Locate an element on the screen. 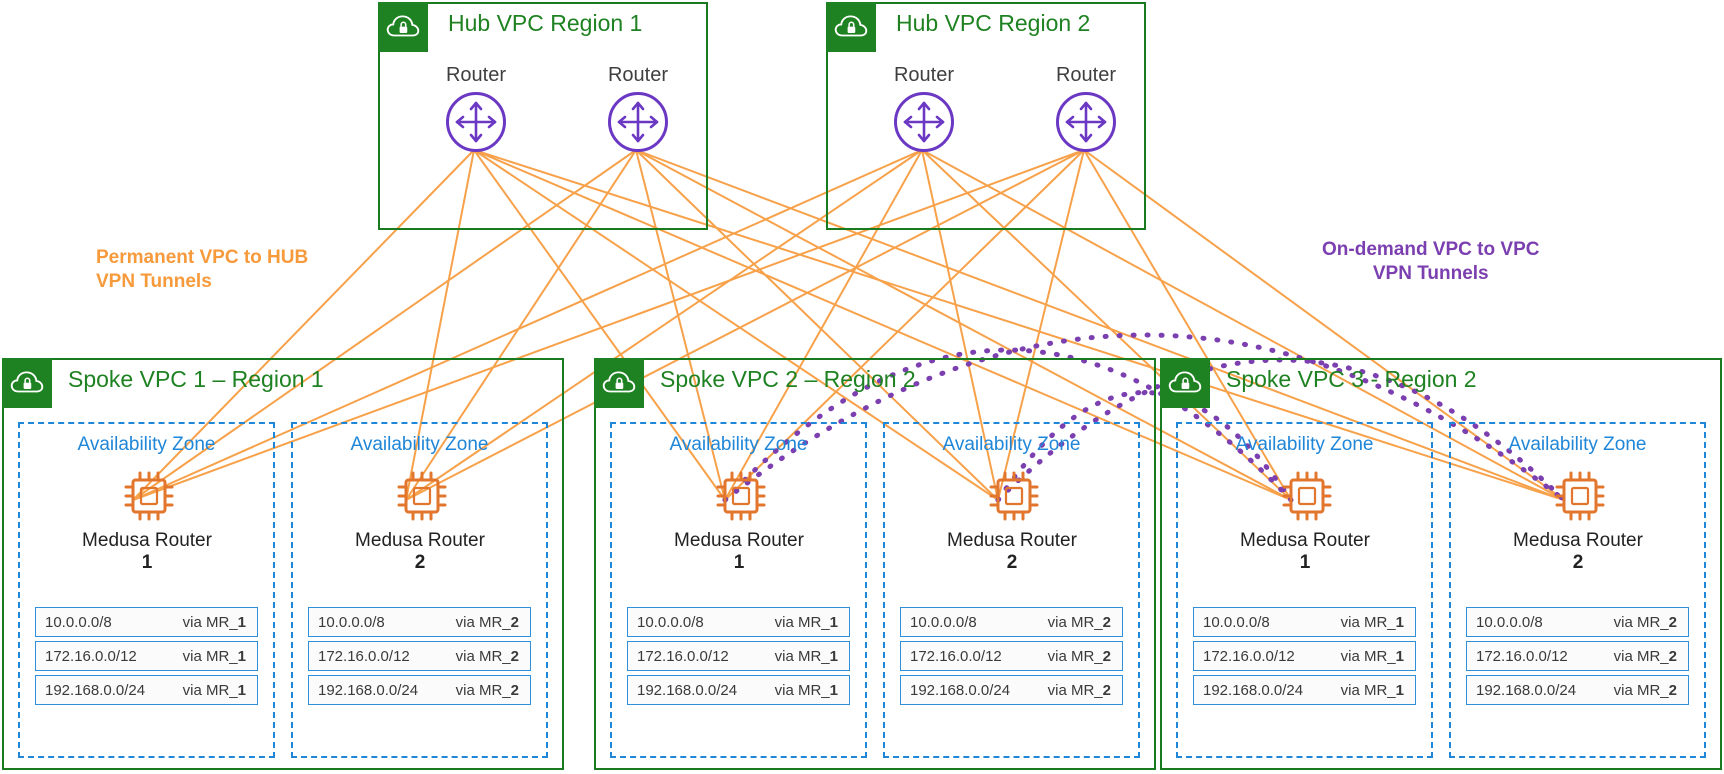 This screenshot has height=774, width=1724. spoke-vpc-2-icon-tab is located at coordinates (619, 383).